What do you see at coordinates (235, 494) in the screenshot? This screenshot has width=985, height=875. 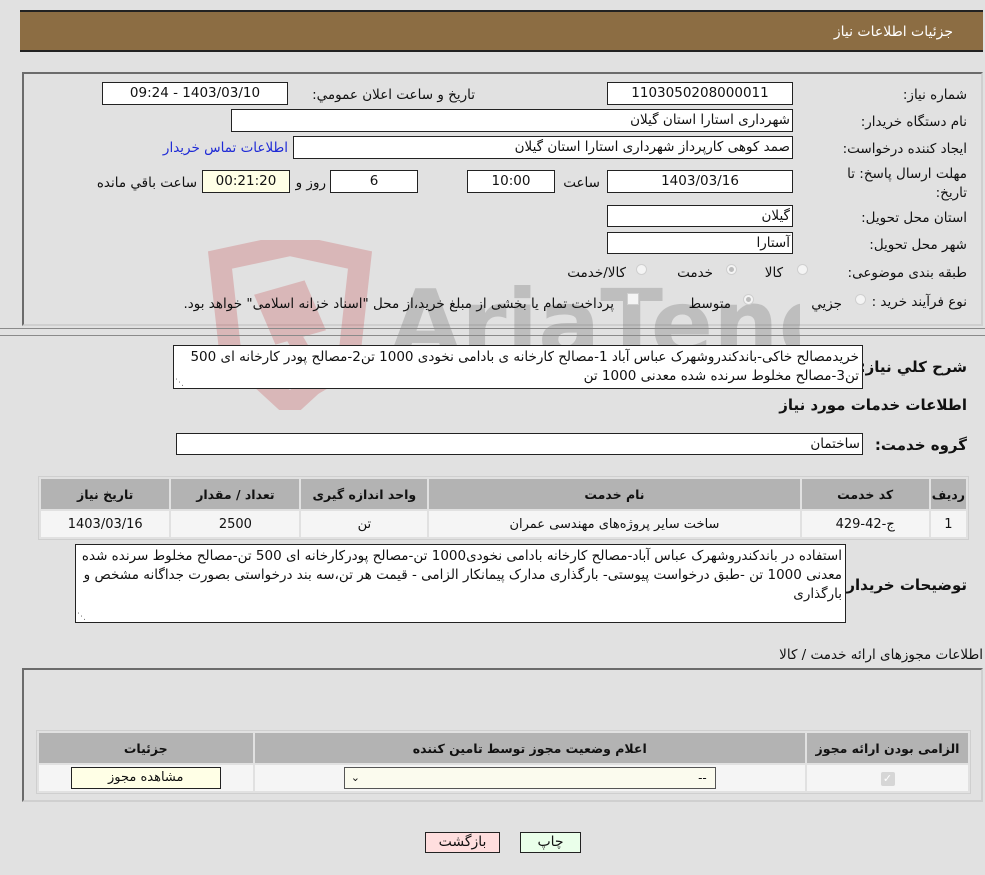 I see `col-quantity: تعداد / مقدار` at bounding box center [235, 494].